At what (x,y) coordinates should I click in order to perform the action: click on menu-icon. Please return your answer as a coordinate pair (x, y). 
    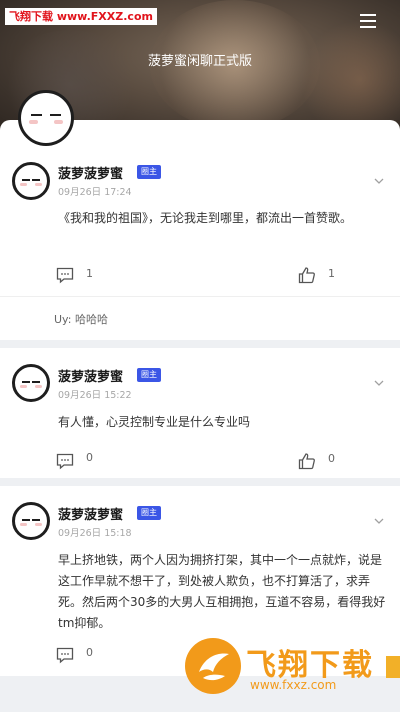
    Looking at the image, I should click on (368, 21).